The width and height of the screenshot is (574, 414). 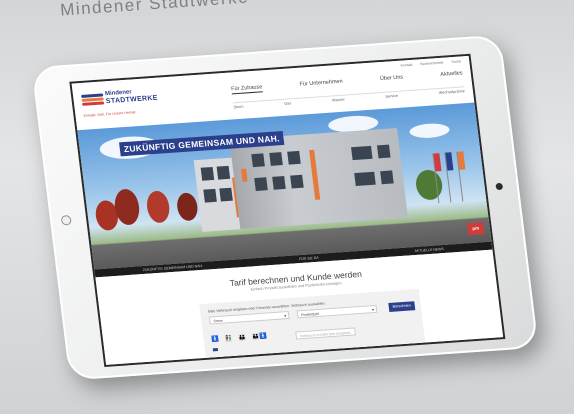 What do you see at coordinates (337, 311) in the screenshot?
I see `postcode-select: Postleitzahl ▾` at bounding box center [337, 311].